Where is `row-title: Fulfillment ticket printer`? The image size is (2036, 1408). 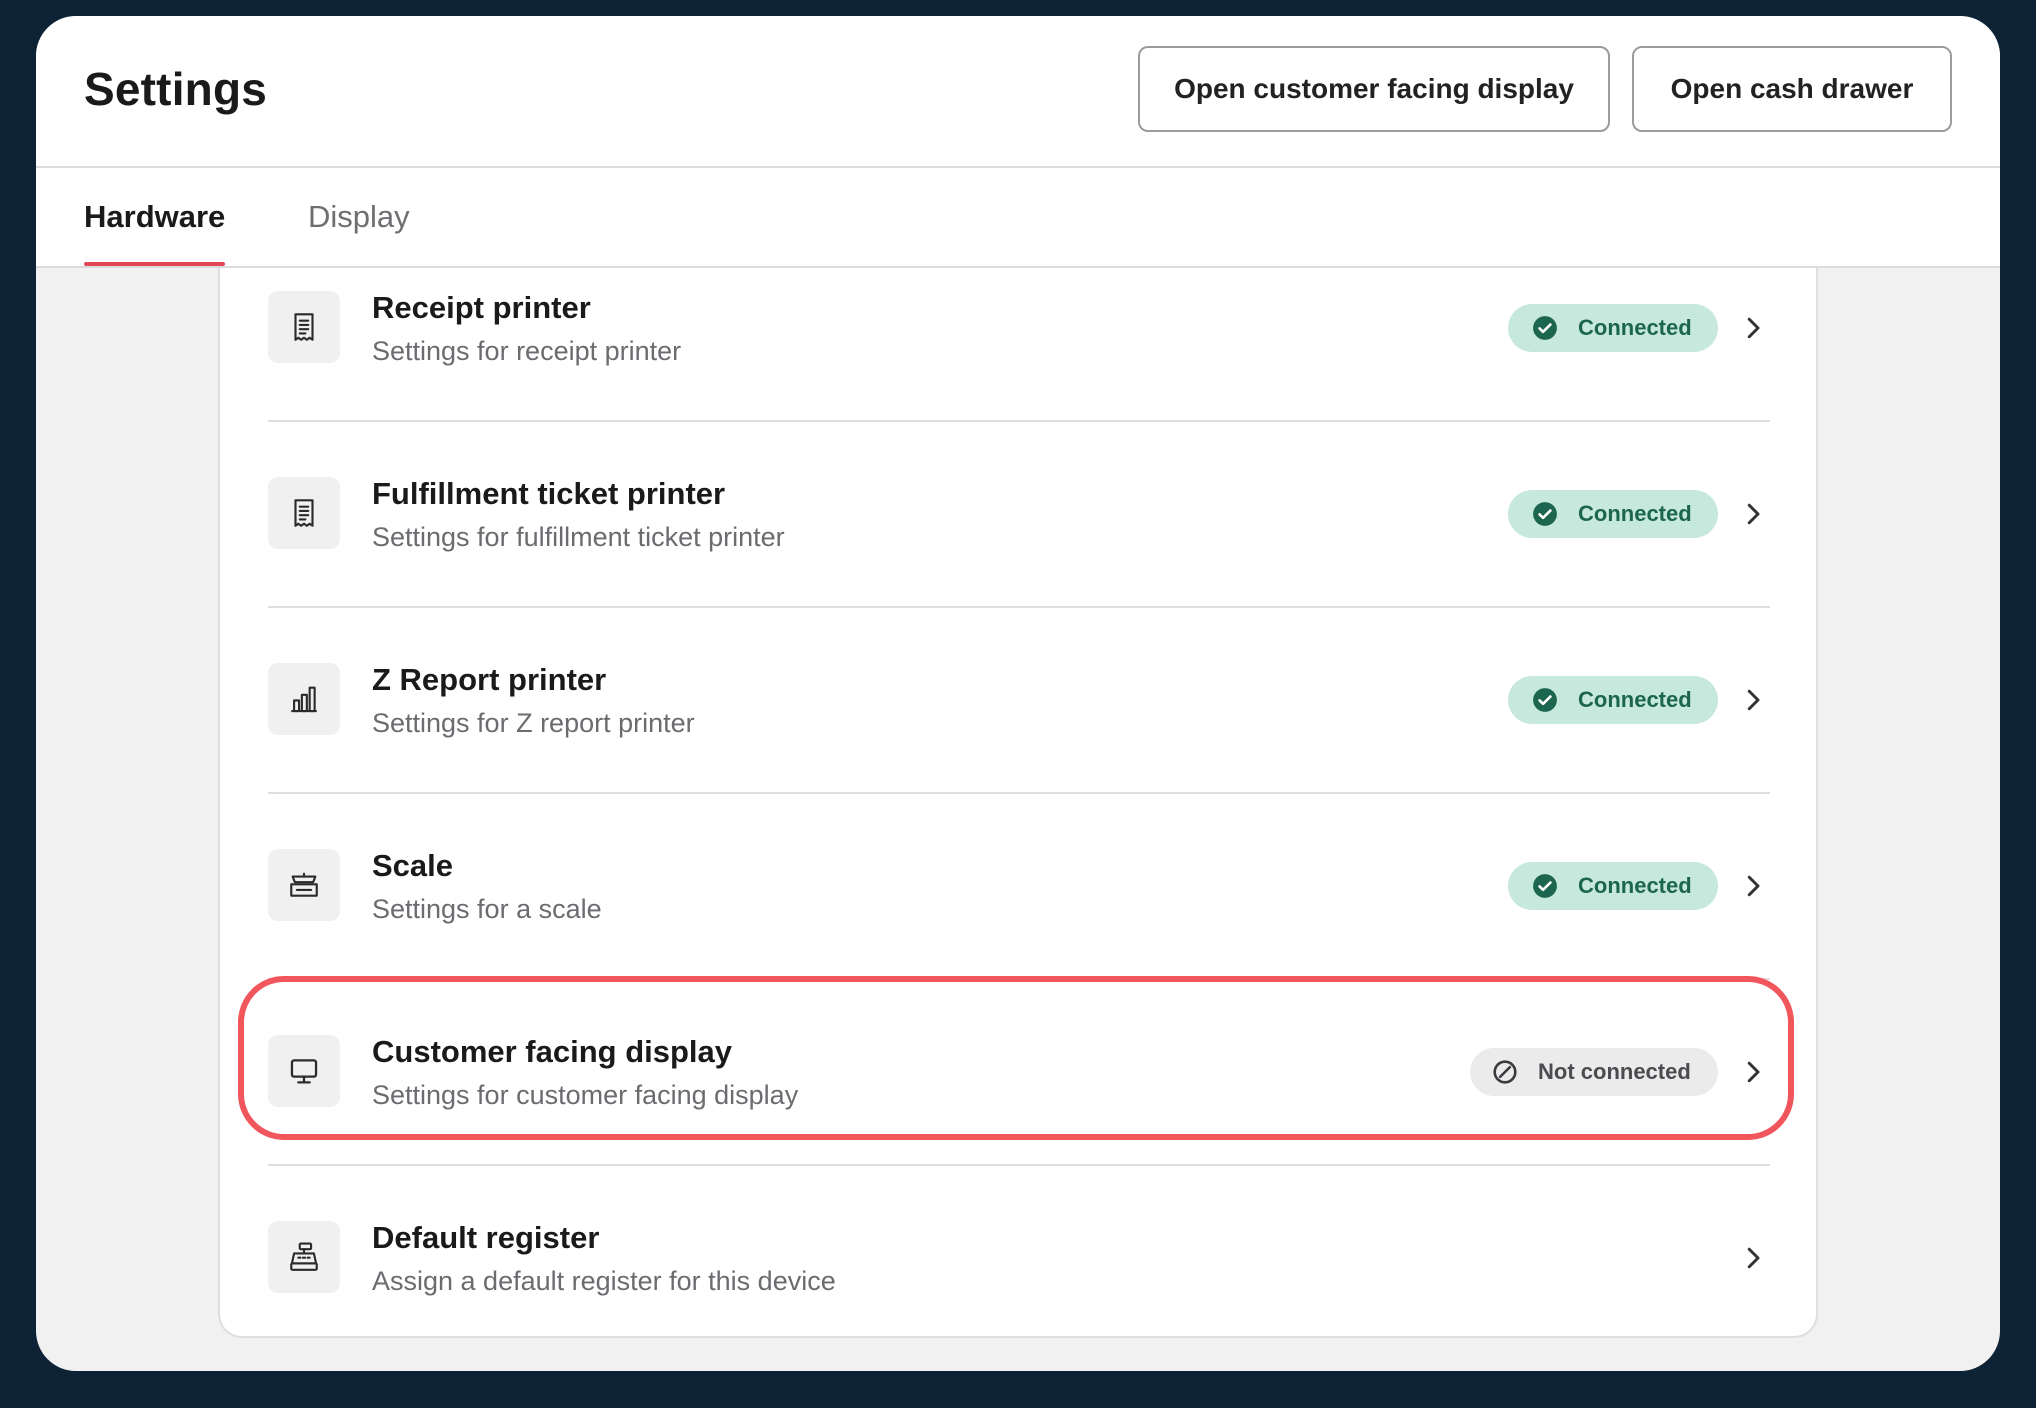 row-title: Fulfillment ticket printer is located at coordinates (549, 493).